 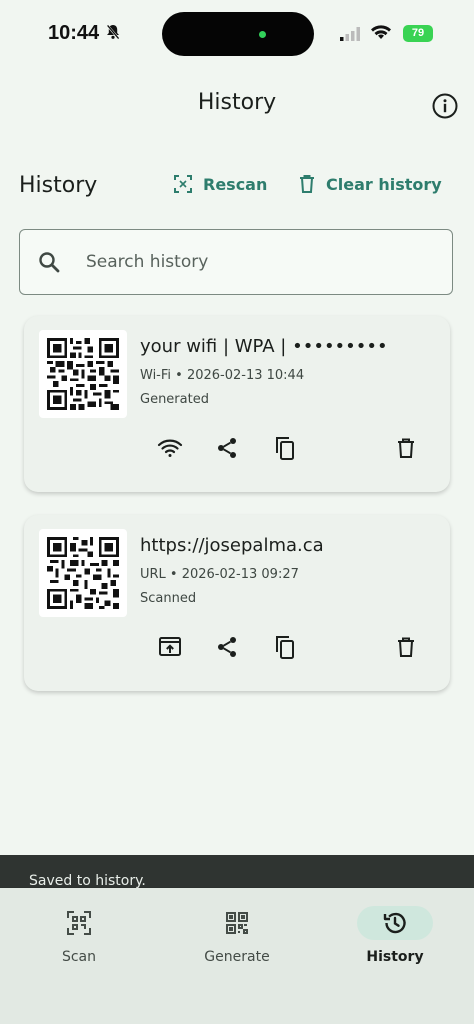 What do you see at coordinates (235, 184) in the screenshot?
I see `rescan-label: Rescan` at bounding box center [235, 184].